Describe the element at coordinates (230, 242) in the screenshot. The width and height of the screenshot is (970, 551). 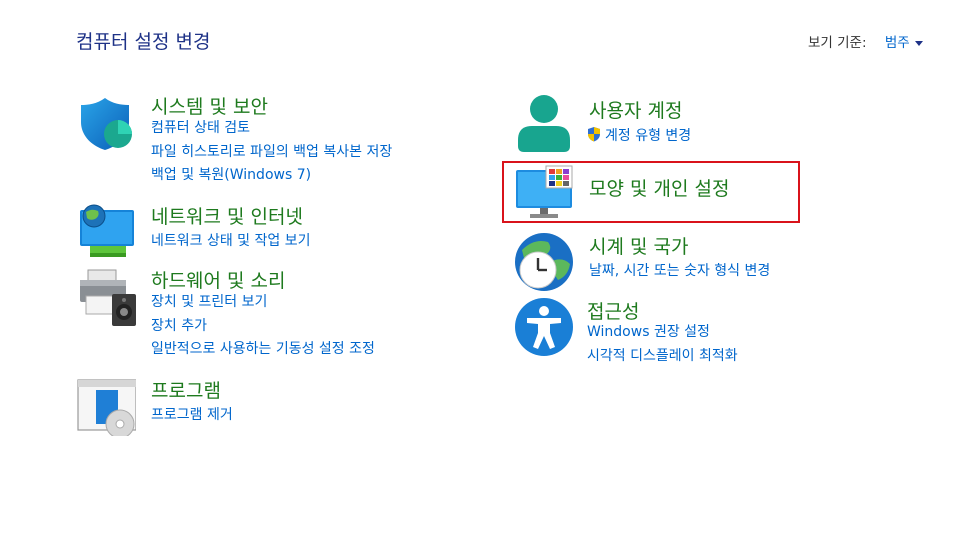
I see `link-network-status: 네트워크 상태 및 작업 보기` at that location.